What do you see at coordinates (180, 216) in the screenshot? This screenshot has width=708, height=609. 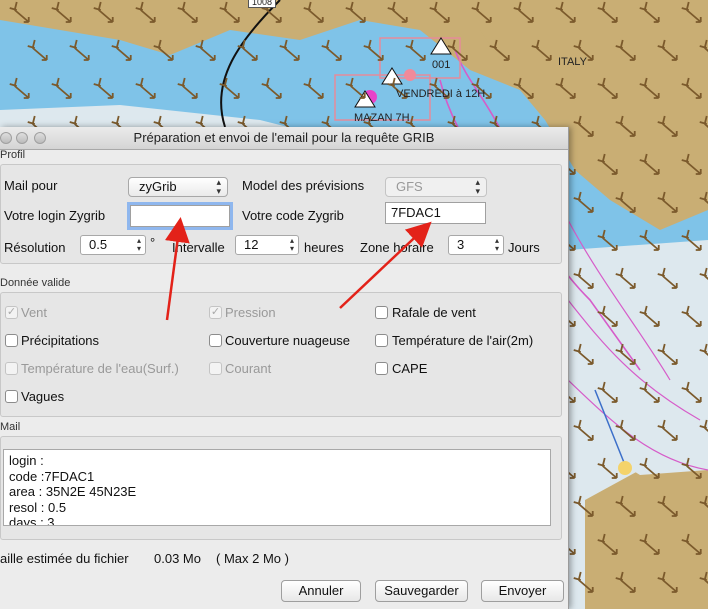 I see `login-input` at bounding box center [180, 216].